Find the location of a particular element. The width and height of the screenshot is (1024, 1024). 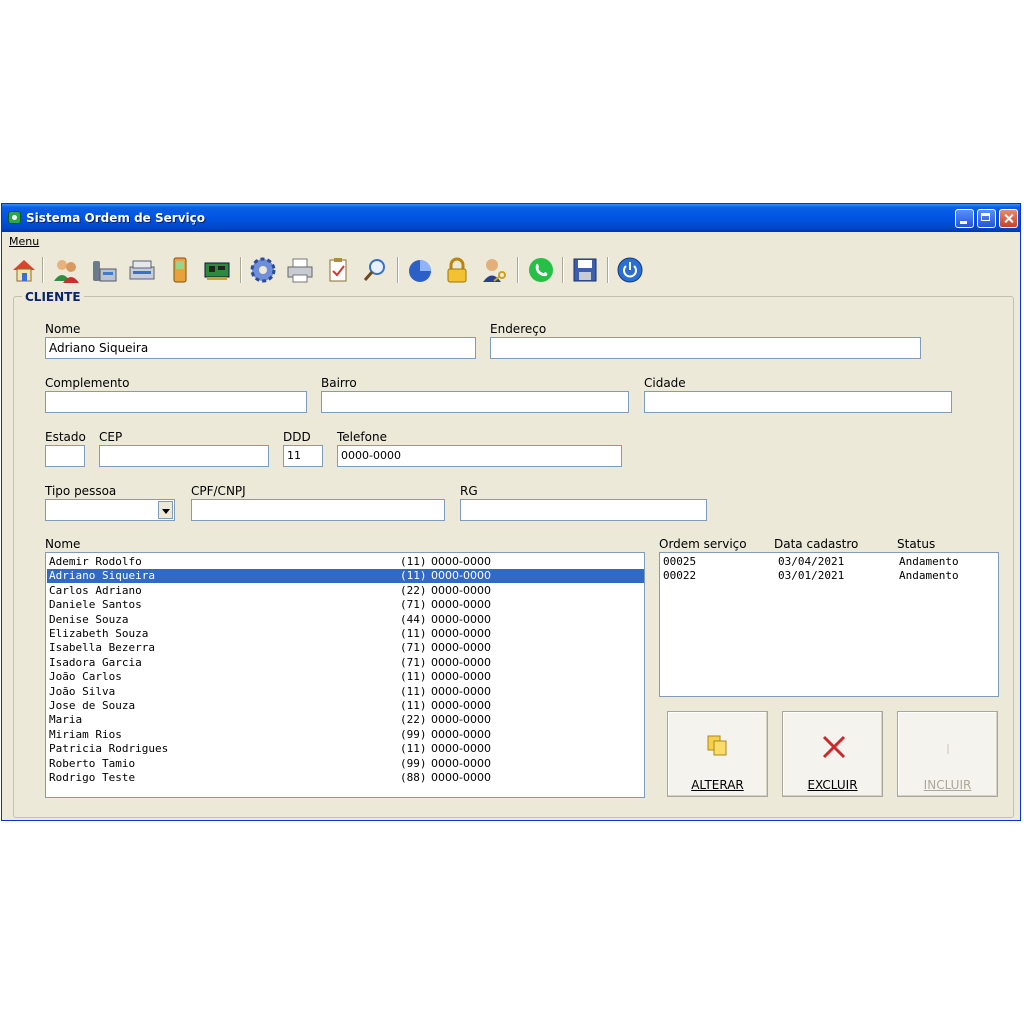

cidade-field is located at coordinates (798, 402).